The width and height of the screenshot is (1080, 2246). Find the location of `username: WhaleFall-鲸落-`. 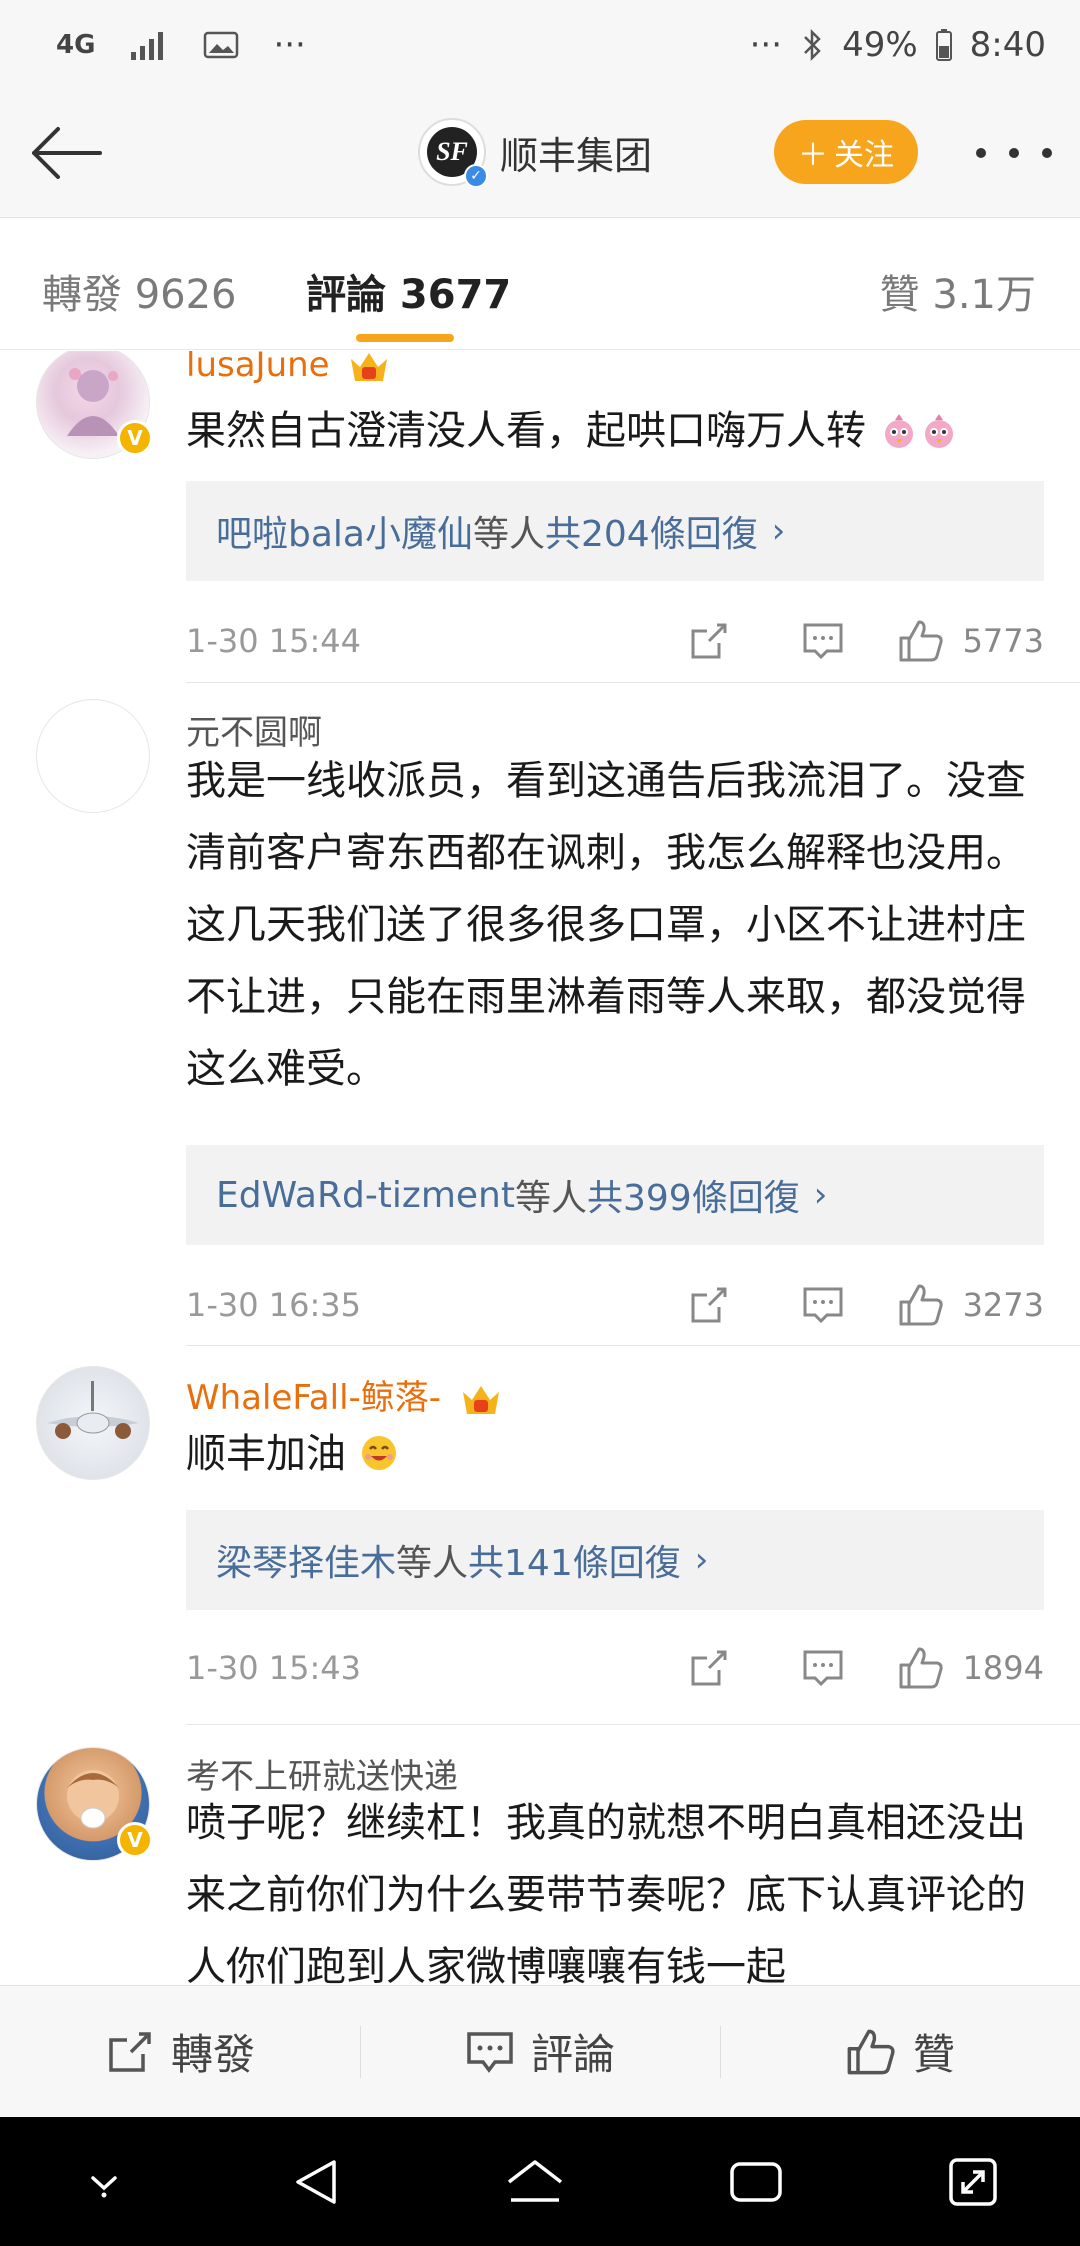

username: WhaleFall-鲸落- is located at coordinates (344, 1394).